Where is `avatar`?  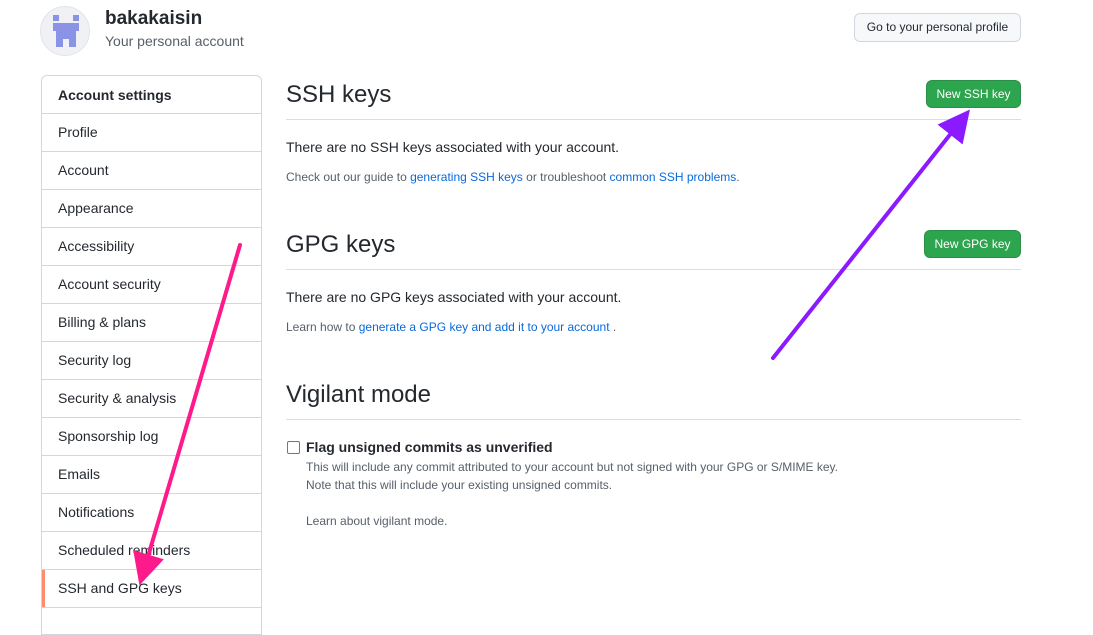 avatar is located at coordinates (65, 31).